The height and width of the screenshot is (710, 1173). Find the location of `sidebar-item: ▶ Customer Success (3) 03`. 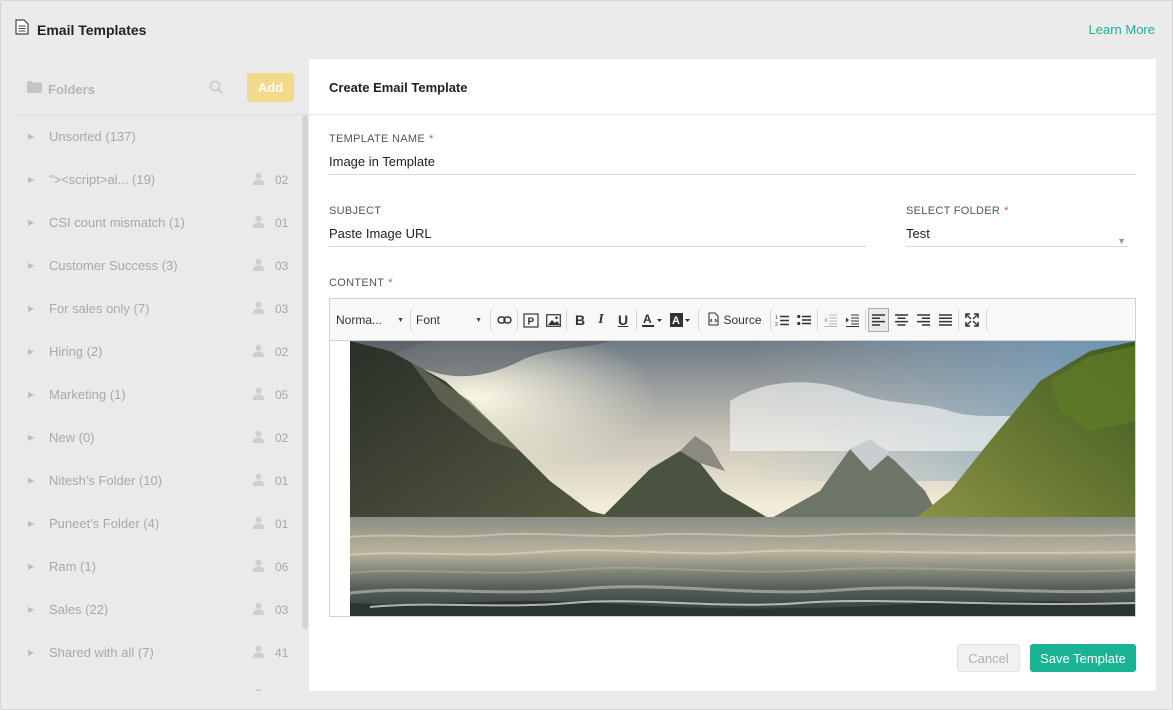

sidebar-item: ▶ Customer Success (3) 03 is located at coordinates (157, 265).